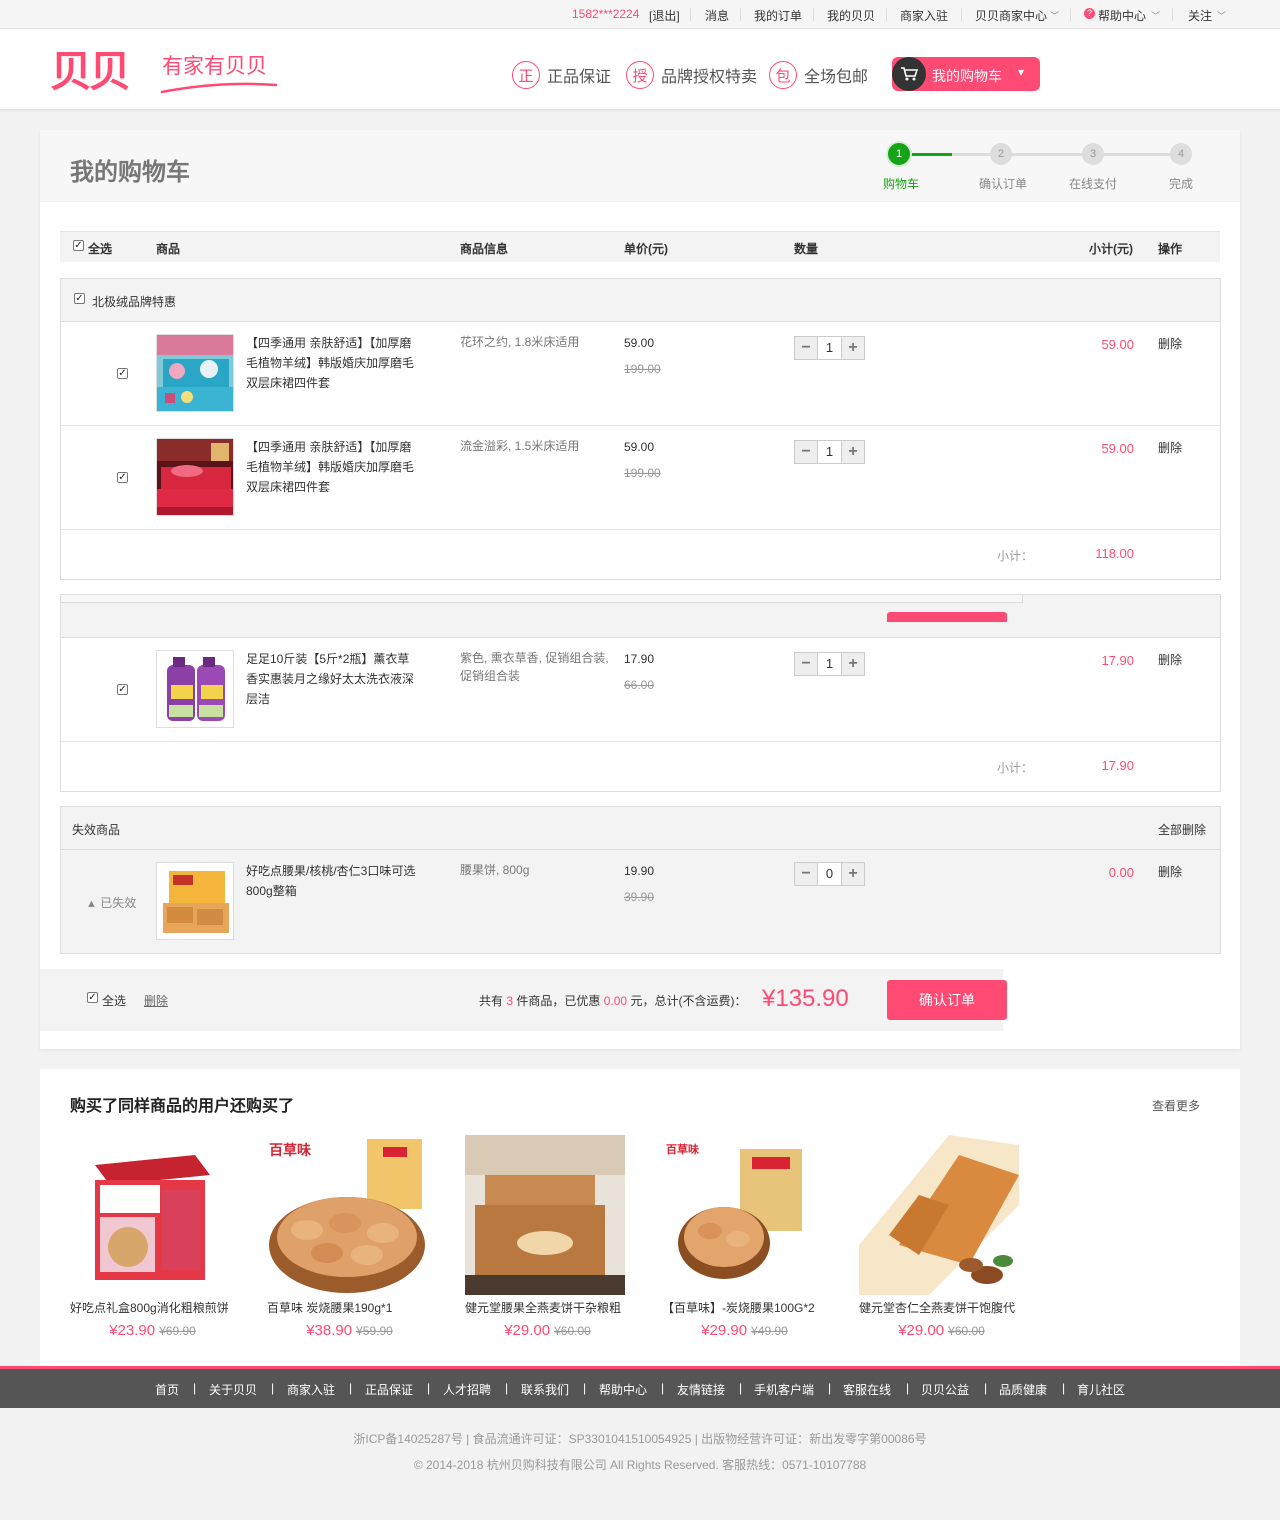 The width and height of the screenshot is (1280, 1520). Describe the element at coordinates (151, 1307) in the screenshot. I see `recommend-name: 好吃点礼盒800g消化粗粮煎饼` at that location.